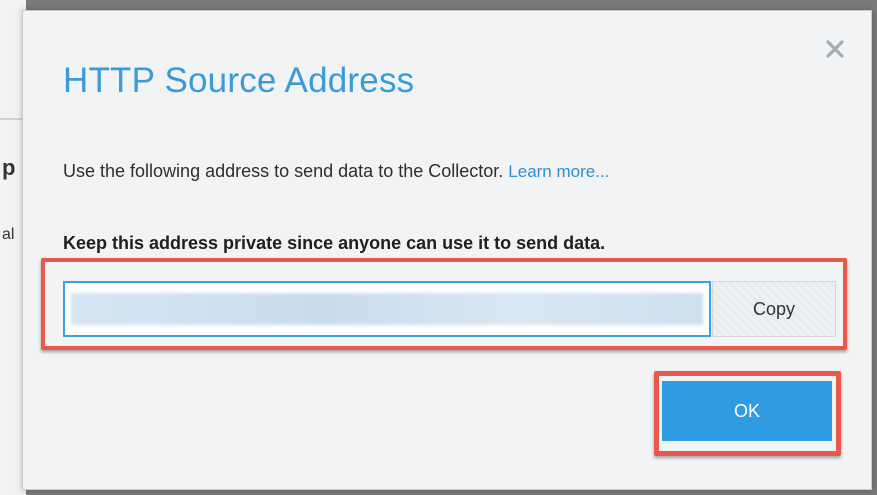 This screenshot has height=495, width=877. What do you see at coordinates (835, 49) in the screenshot?
I see `close-icon` at bounding box center [835, 49].